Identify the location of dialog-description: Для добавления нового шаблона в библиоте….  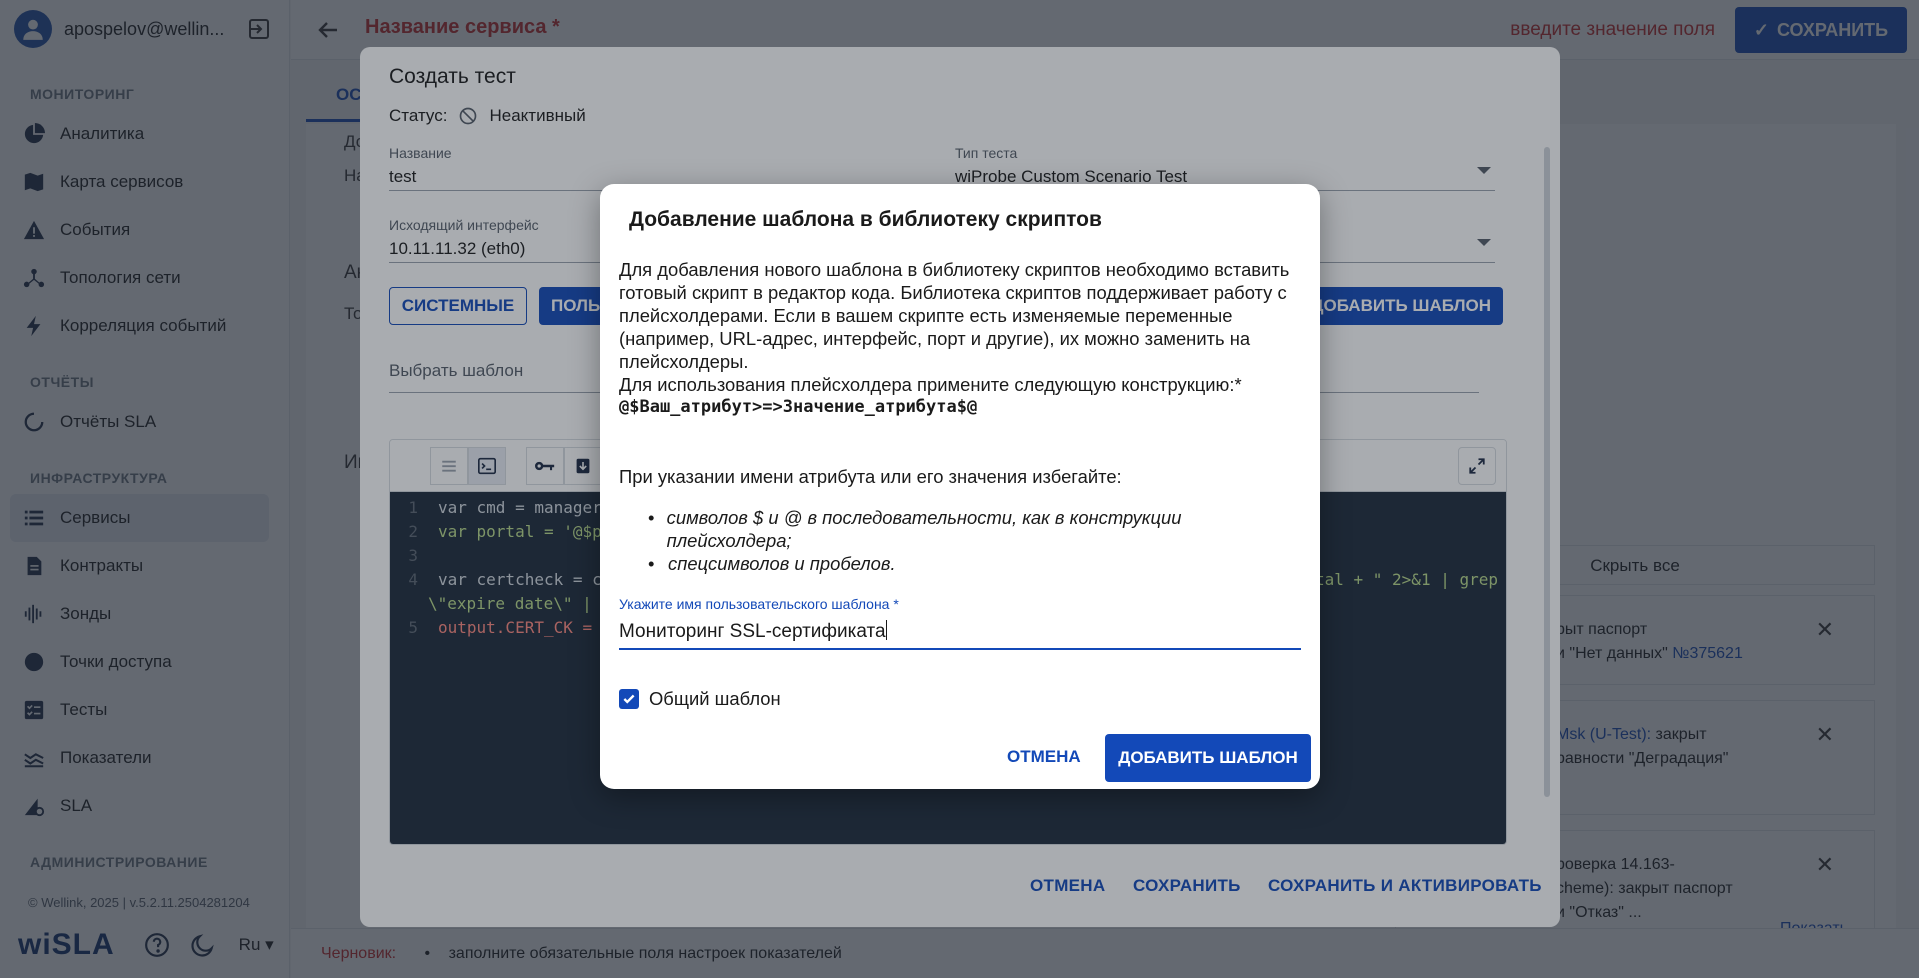
(959, 338).